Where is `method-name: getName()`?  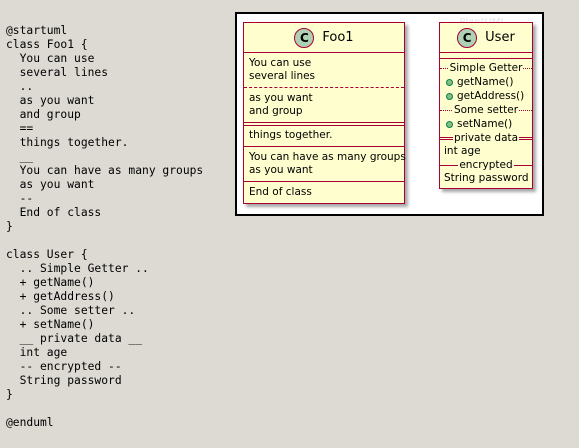
method-name: getName() is located at coordinates (485, 82).